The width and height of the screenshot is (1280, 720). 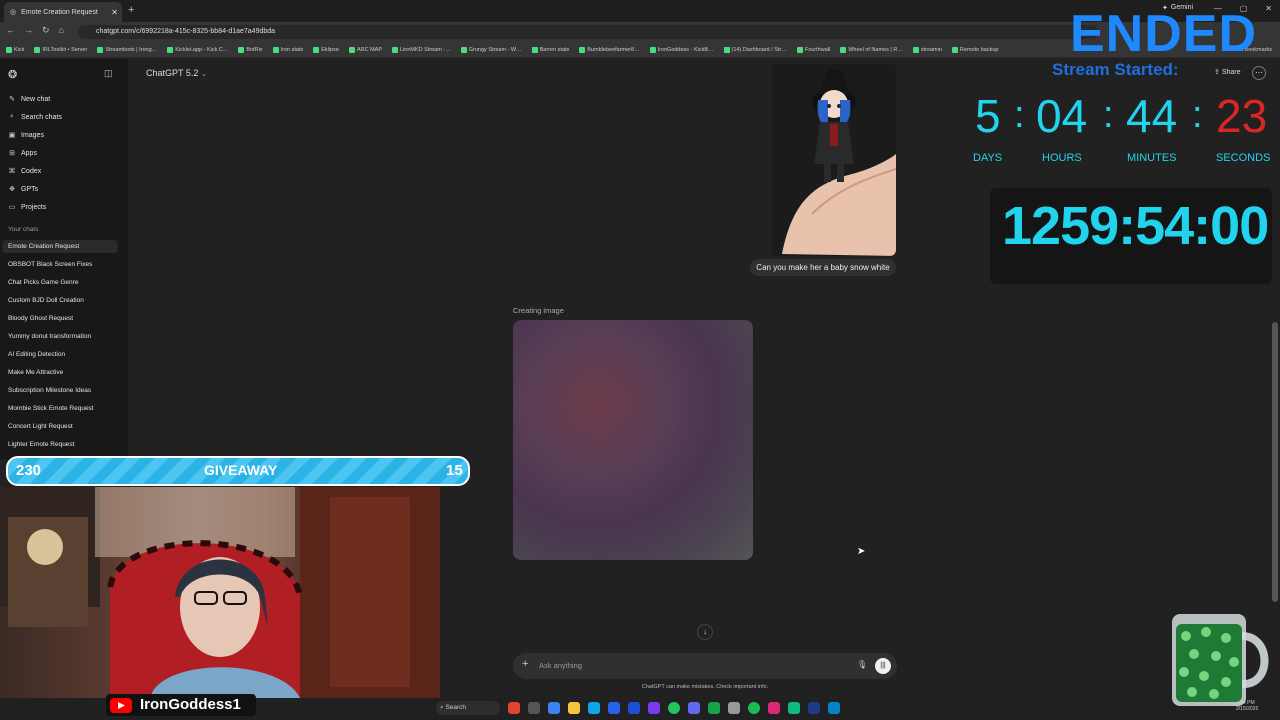 What do you see at coordinates (40, 426) in the screenshot?
I see `chat-history-item: Concert Light Request` at bounding box center [40, 426].